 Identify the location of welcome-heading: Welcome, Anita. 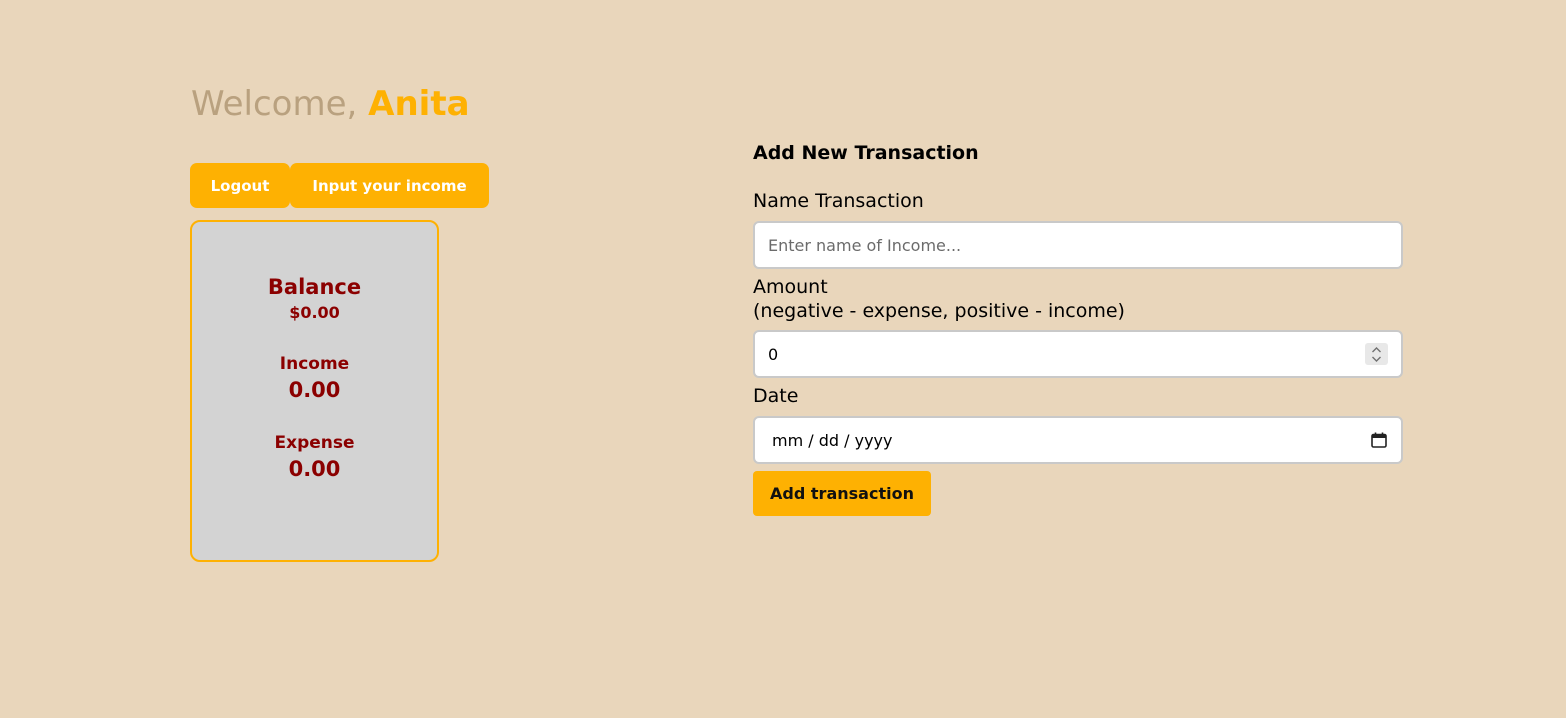
(330, 104).